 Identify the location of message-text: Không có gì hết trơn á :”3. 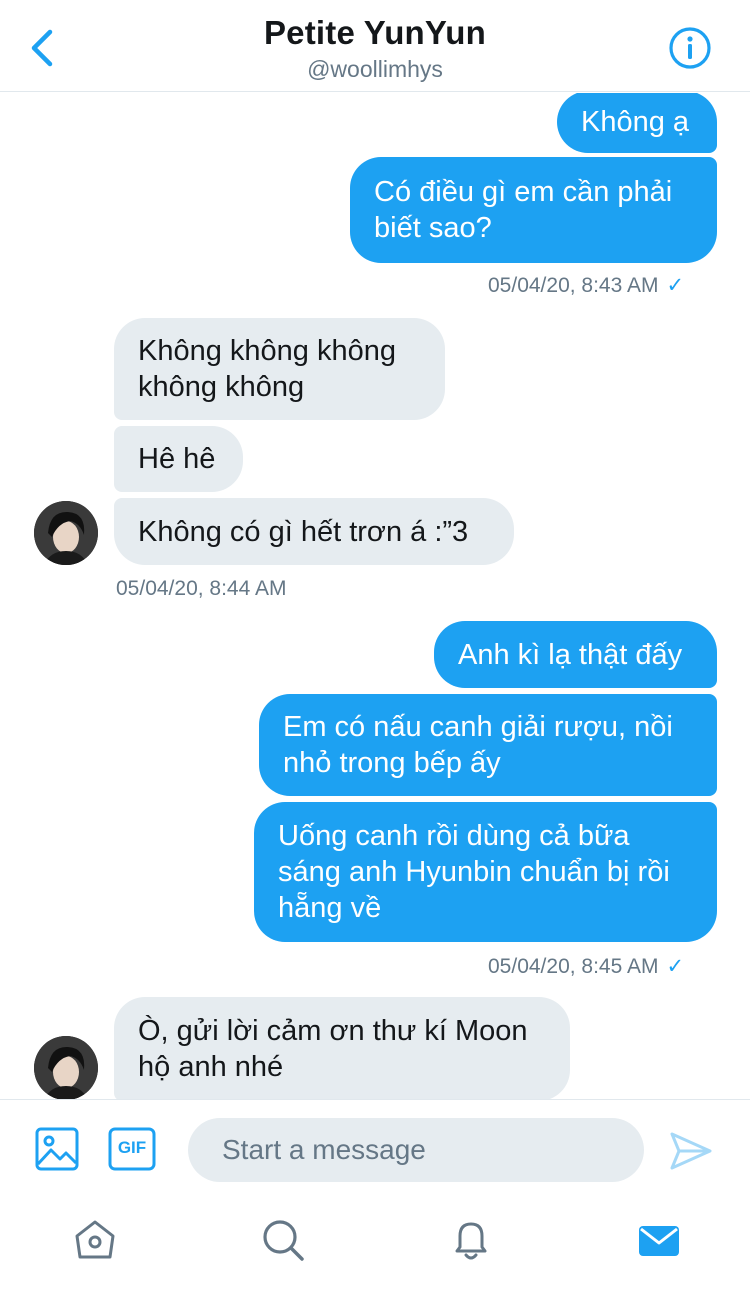
(303, 531).